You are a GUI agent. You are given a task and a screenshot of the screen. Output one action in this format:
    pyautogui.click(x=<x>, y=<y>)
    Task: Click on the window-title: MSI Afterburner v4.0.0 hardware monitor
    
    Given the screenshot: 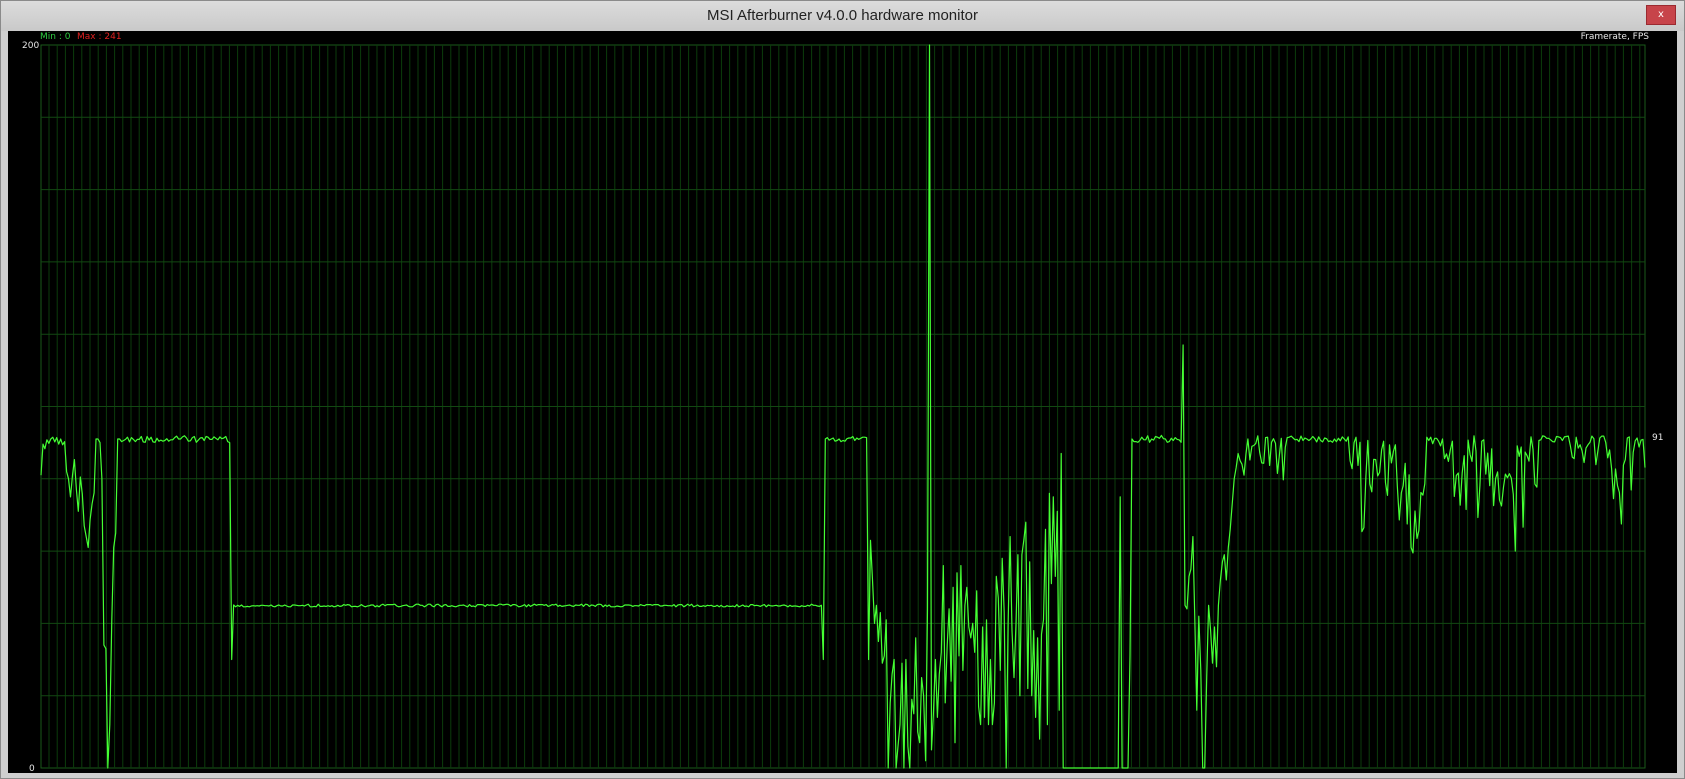 What is the action you would take?
    pyautogui.click(x=842, y=15)
    